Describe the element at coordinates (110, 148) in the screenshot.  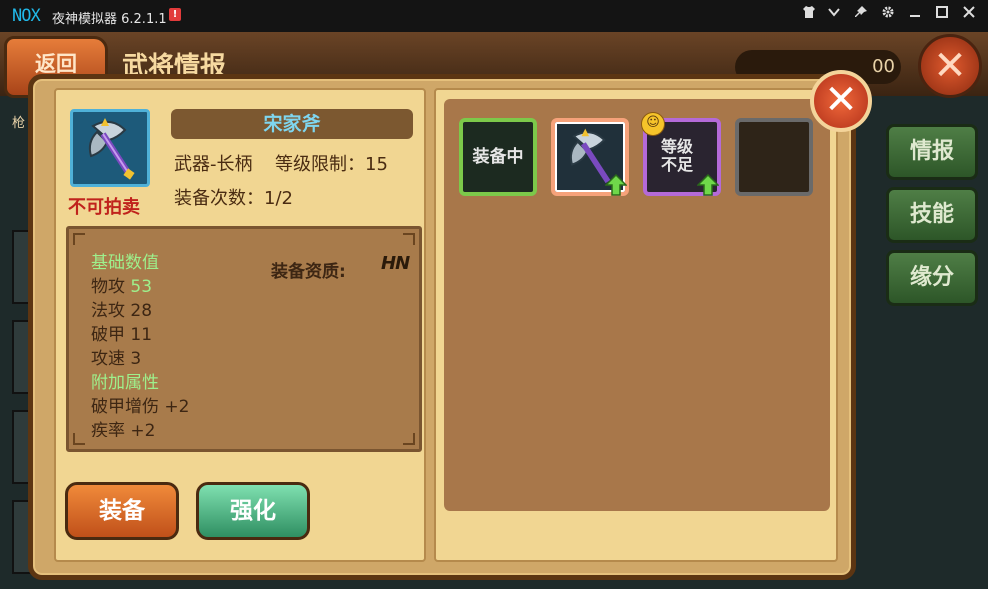
I see `axe-item-icon` at that location.